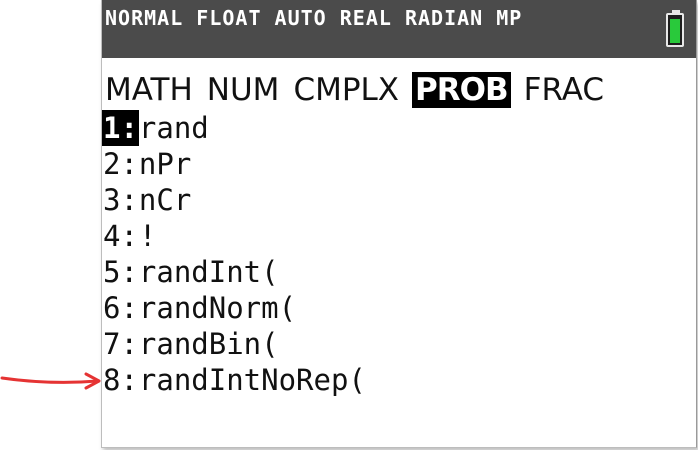  What do you see at coordinates (234, 164) in the screenshot?
I see `menu-item-npr: 2:nPr` at bounding box center [234, 164].